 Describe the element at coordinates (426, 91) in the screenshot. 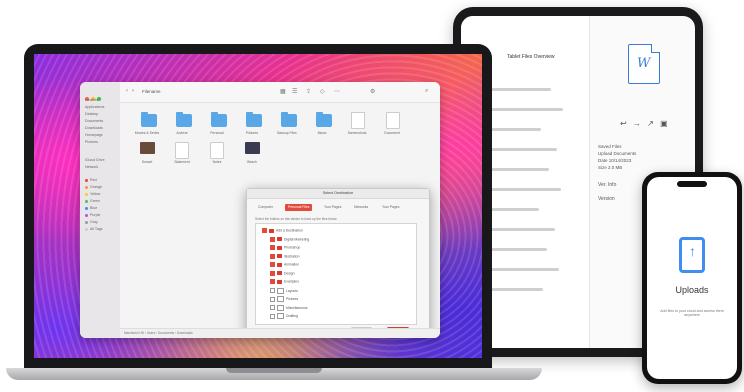

I see `search-icon: ⌕` at that location.